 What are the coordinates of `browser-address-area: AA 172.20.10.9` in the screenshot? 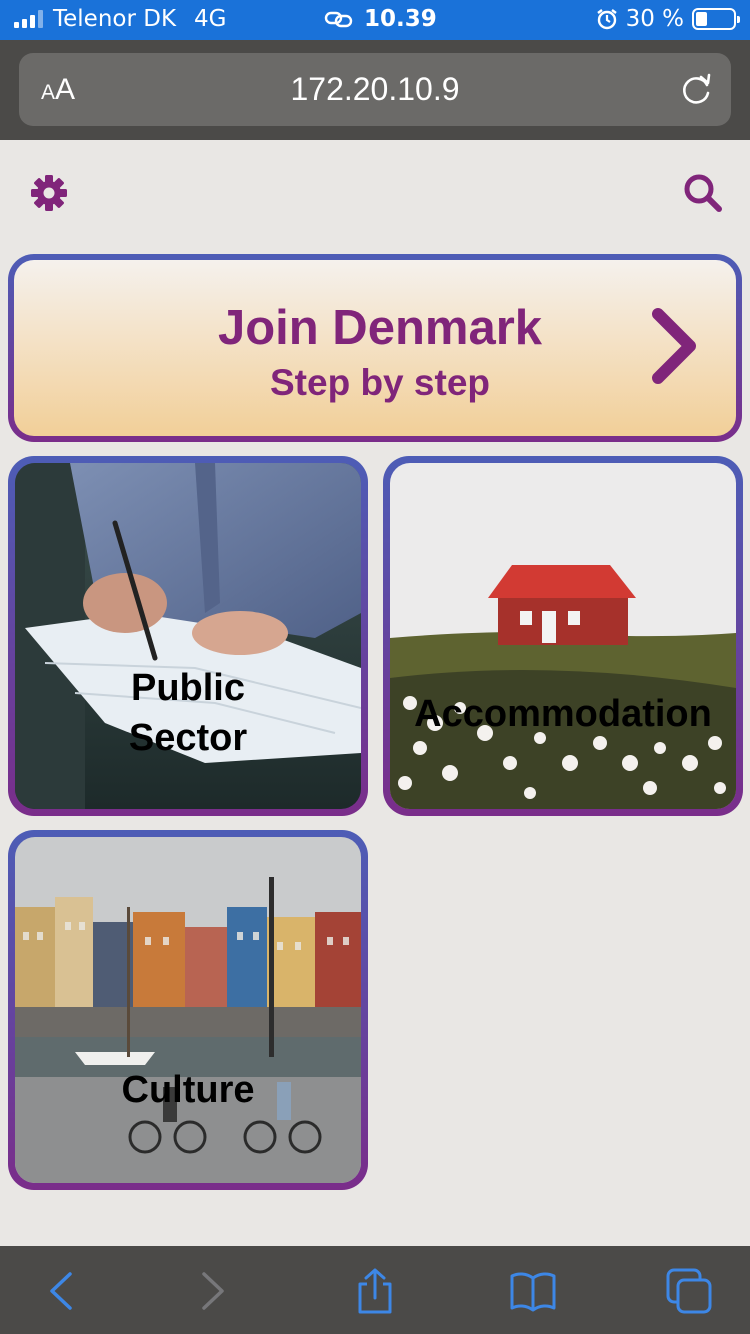 It's located at (375, 90).